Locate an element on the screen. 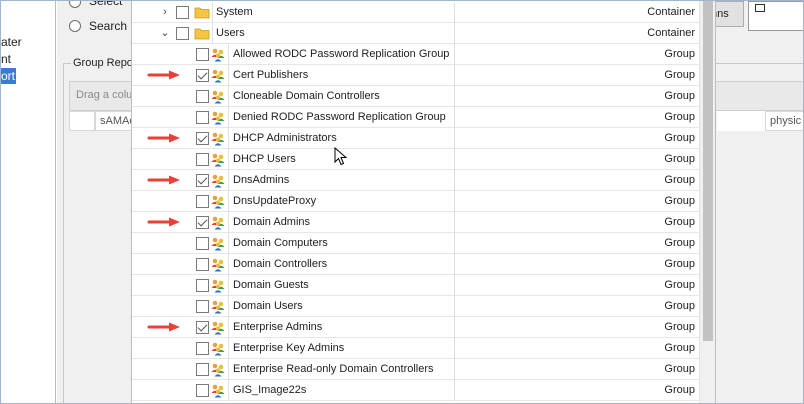 The height and width of the screenshot is (404, 804). group-report-title: Group Repo is located at coordinates (103, 63).